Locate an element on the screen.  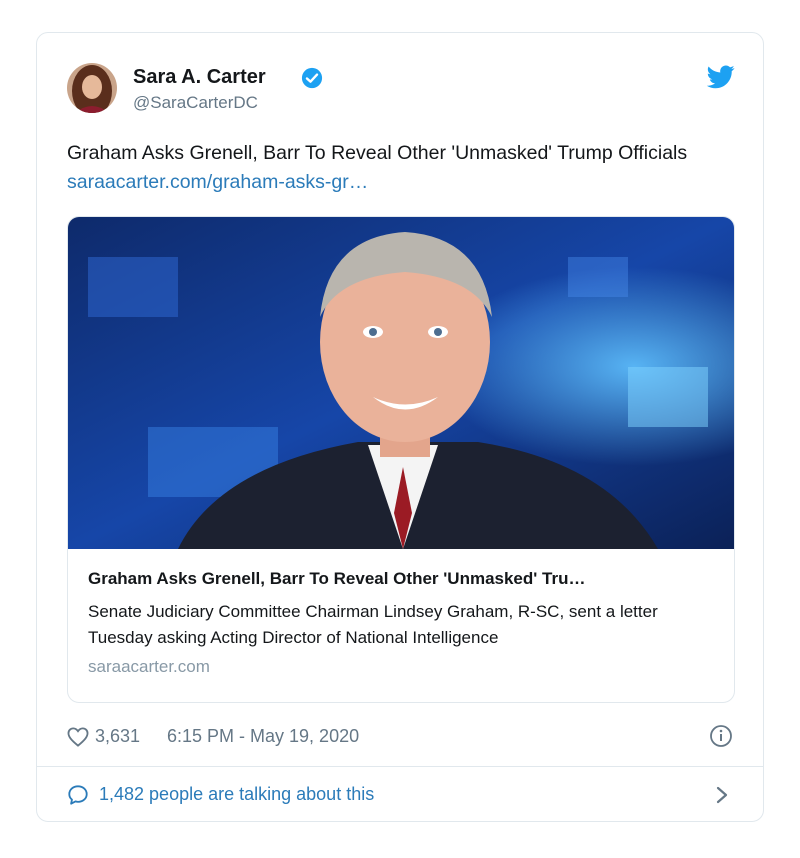
verified-badge-icon is located at coordinates (312, 78).